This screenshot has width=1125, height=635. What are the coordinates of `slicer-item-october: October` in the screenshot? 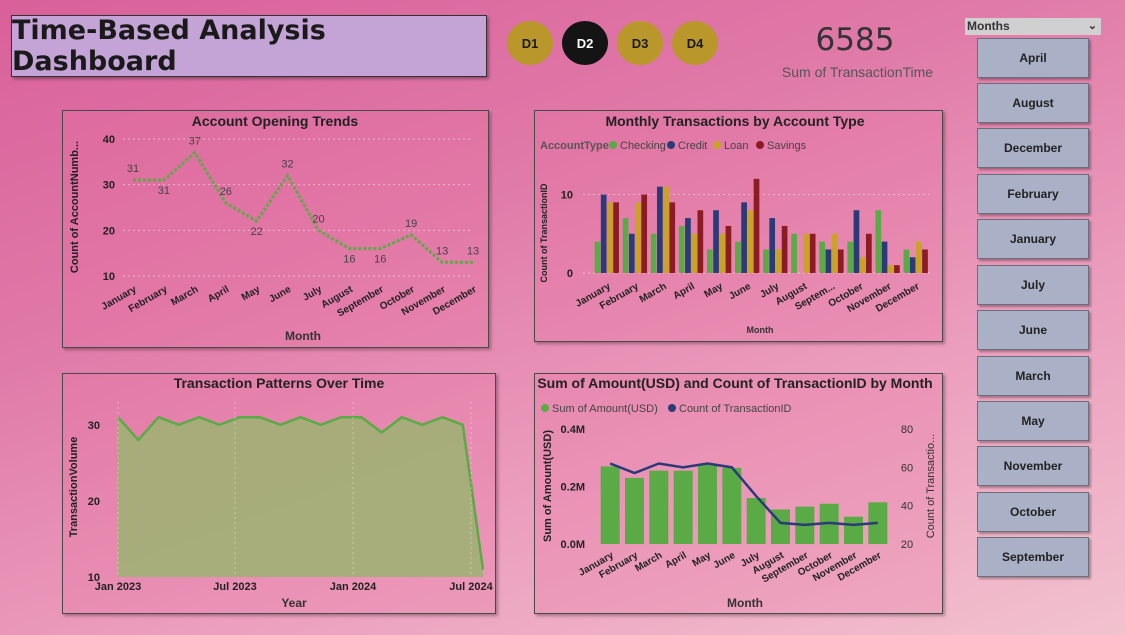 It's located at (1033, 512).